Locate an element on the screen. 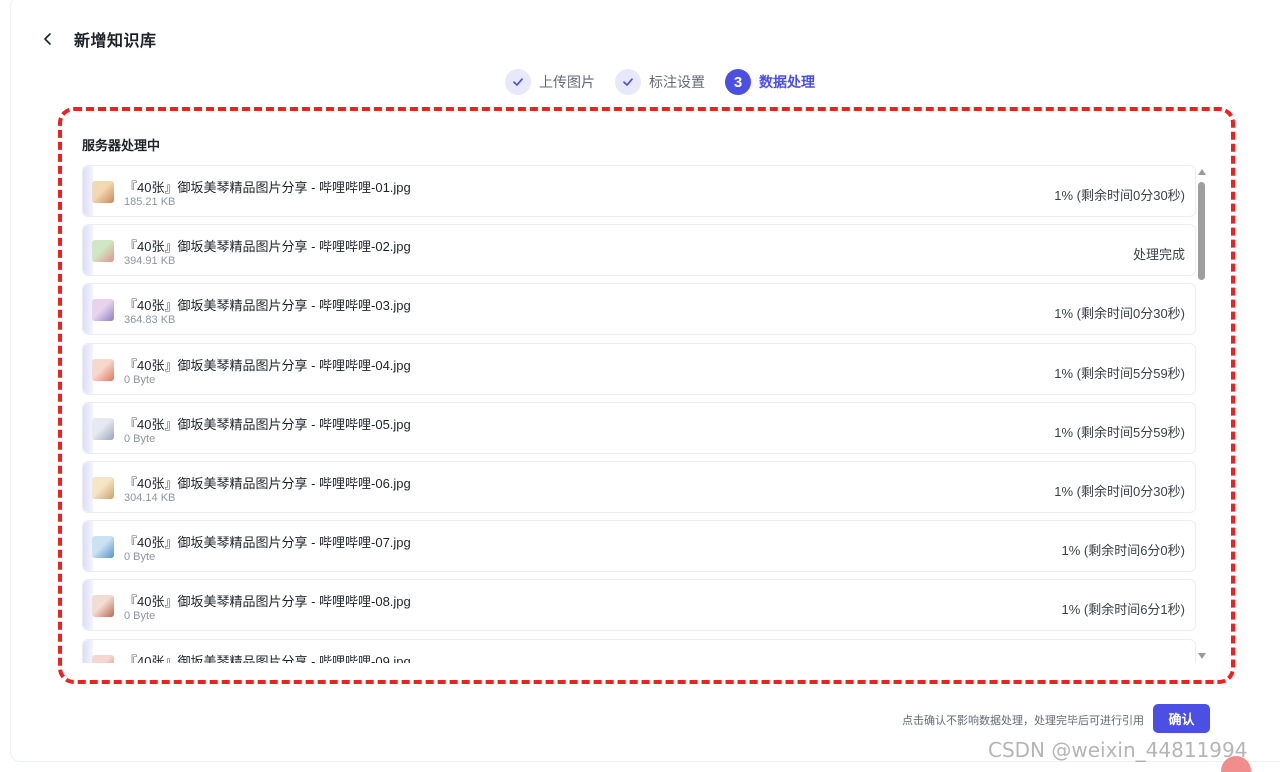 Image resolution: width=1280 pixels, height=772 pixels. back-button is located at coordinates (48, 39).